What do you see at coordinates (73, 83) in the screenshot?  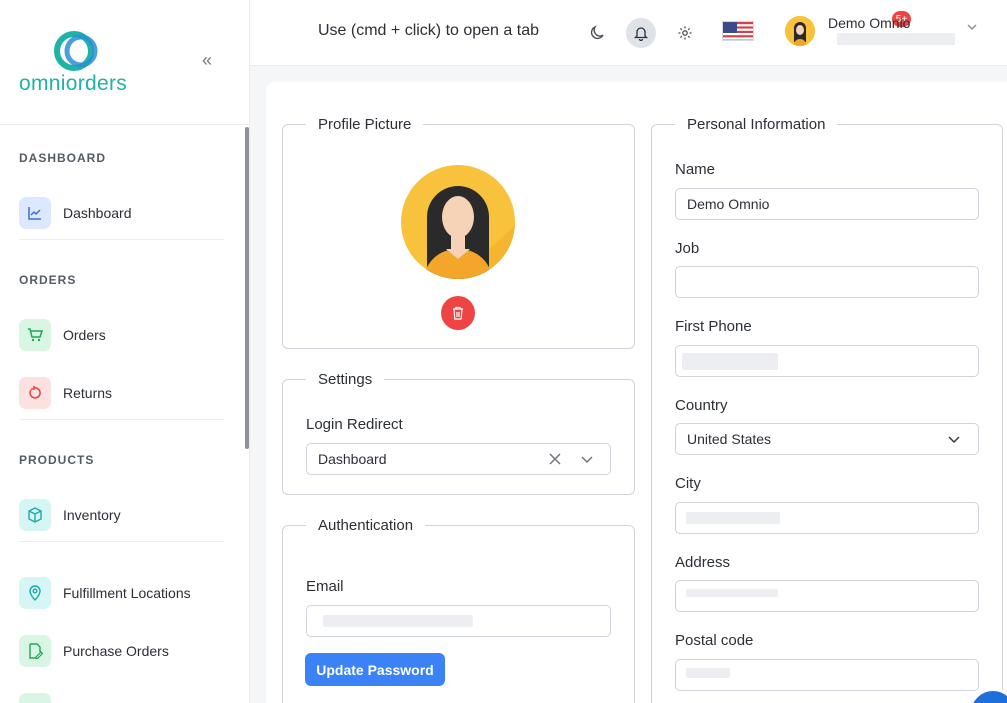 I see `brand-name: omniorders` at bounding box center [73, 83].